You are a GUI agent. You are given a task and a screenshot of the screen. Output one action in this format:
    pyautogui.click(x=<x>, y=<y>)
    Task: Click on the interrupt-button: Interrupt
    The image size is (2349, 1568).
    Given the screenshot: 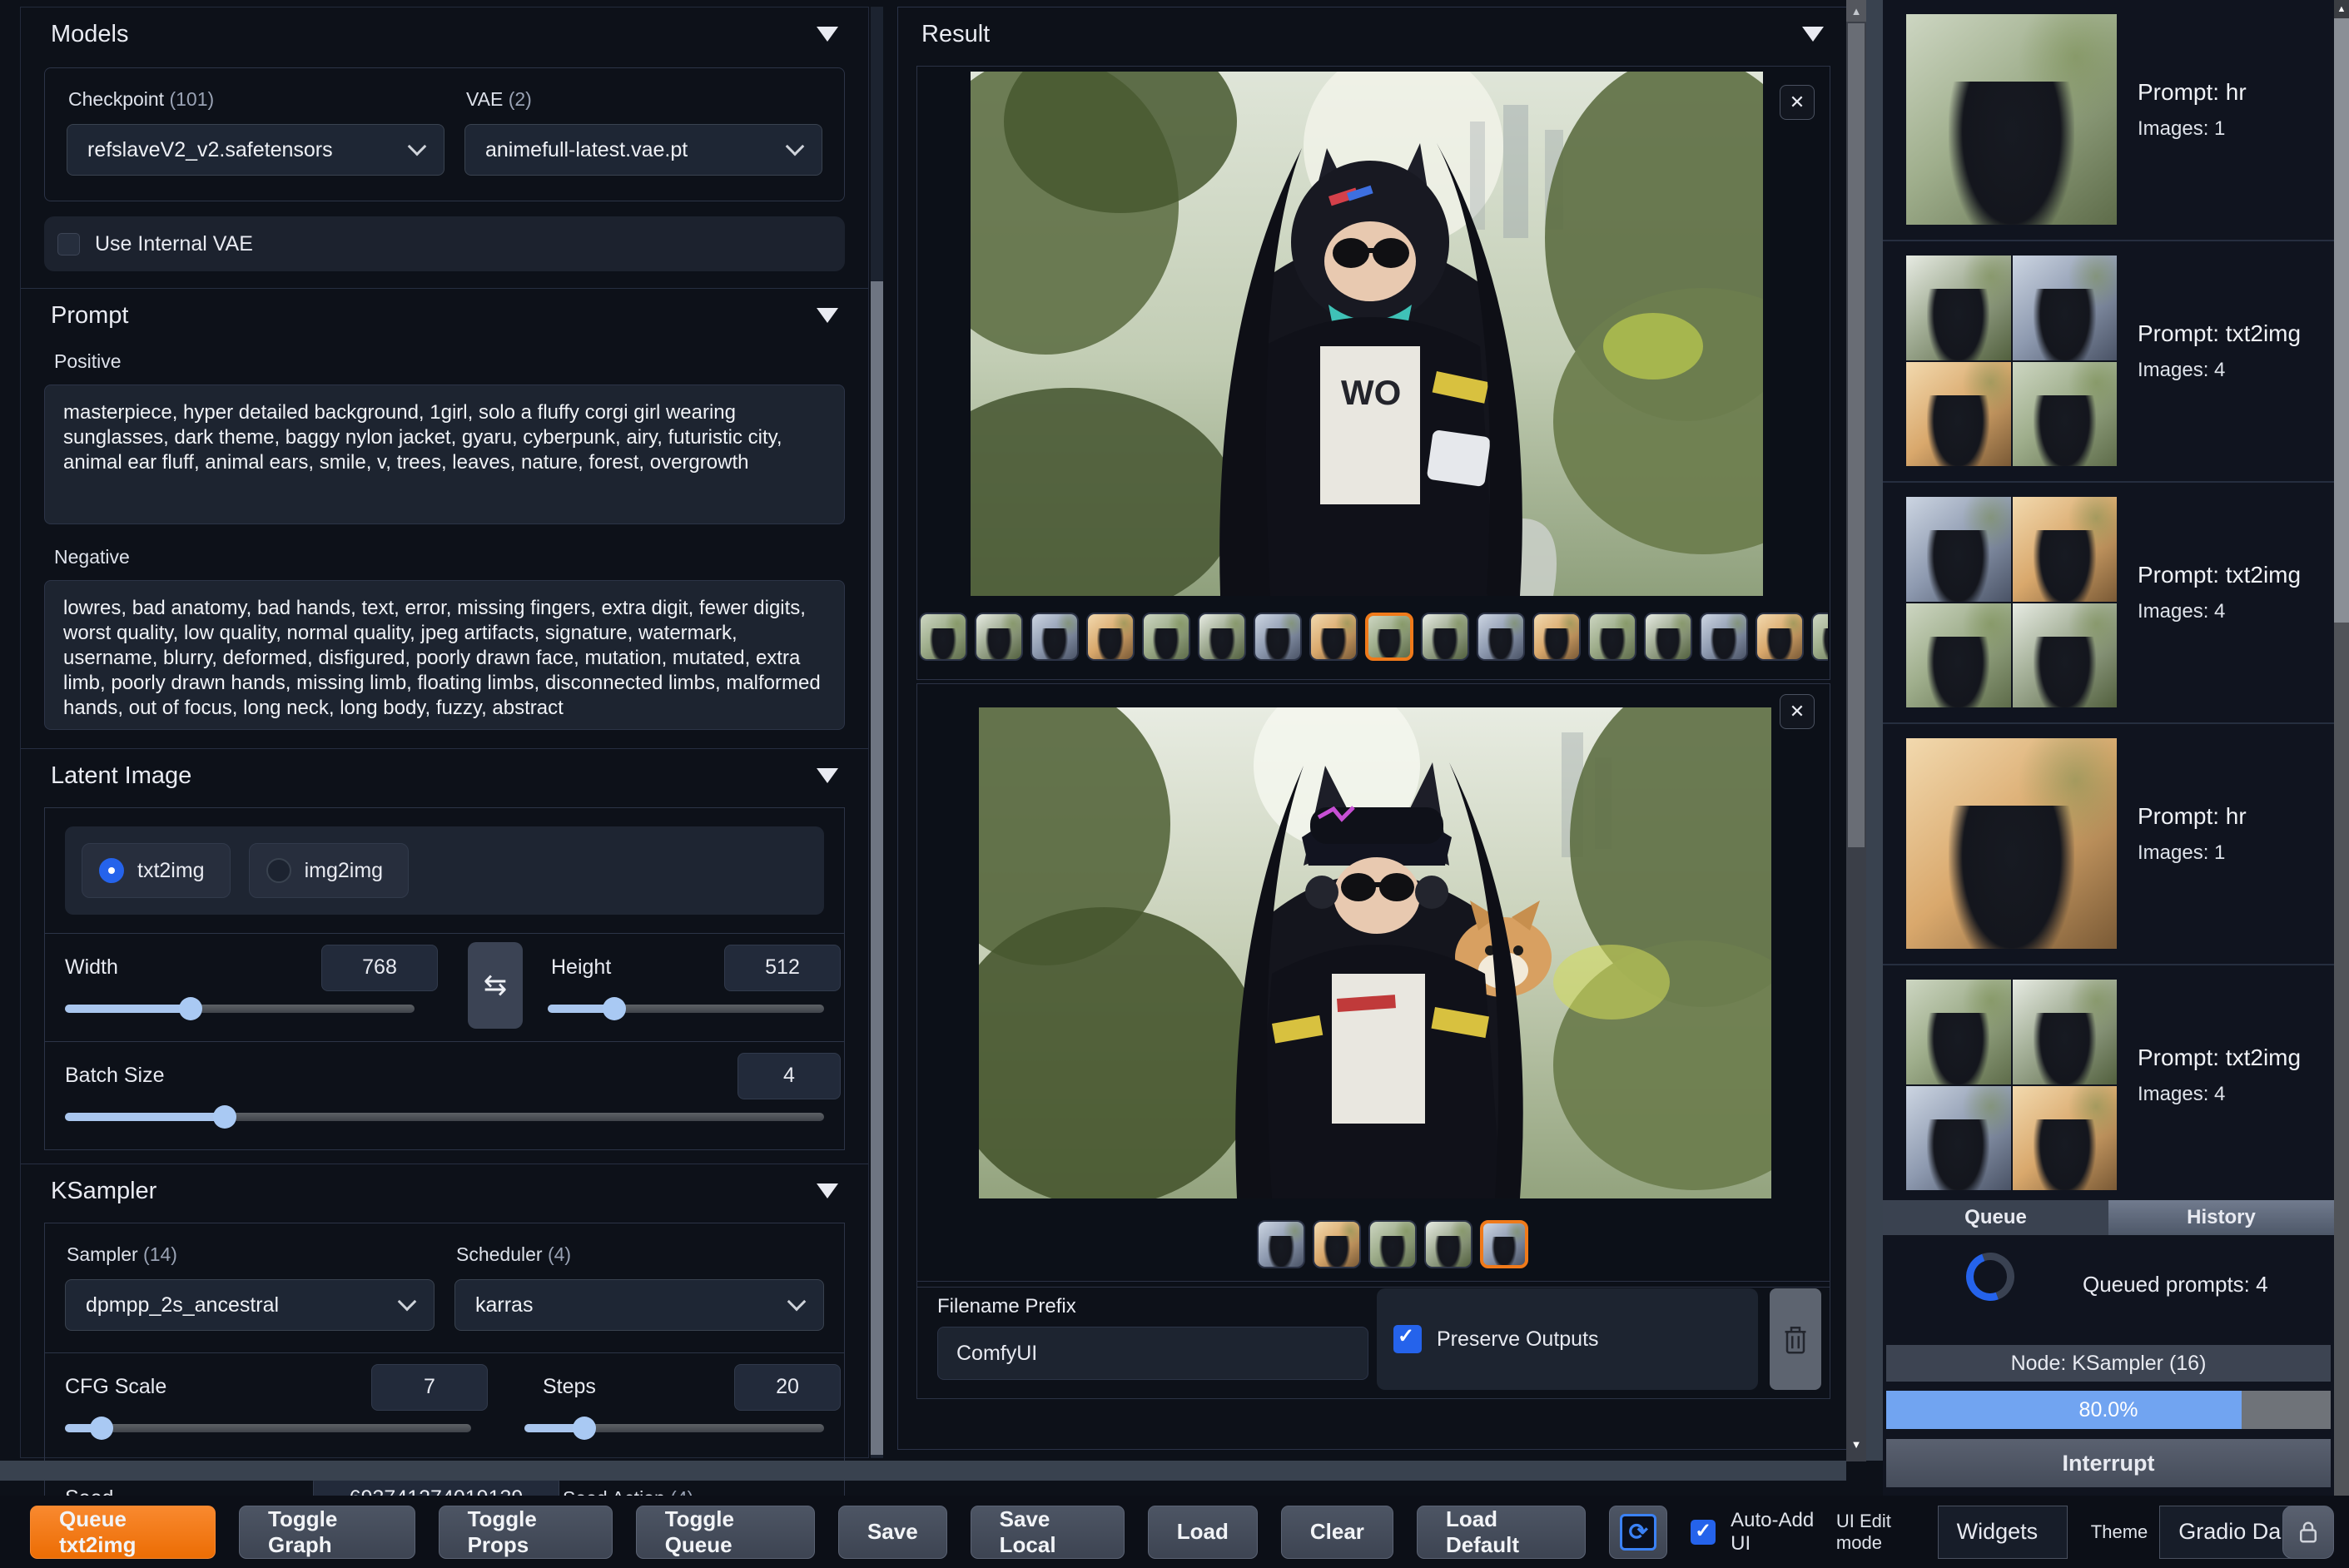 What is the action you would take?
    pyautogui.click(x=2108, y=1463)
    